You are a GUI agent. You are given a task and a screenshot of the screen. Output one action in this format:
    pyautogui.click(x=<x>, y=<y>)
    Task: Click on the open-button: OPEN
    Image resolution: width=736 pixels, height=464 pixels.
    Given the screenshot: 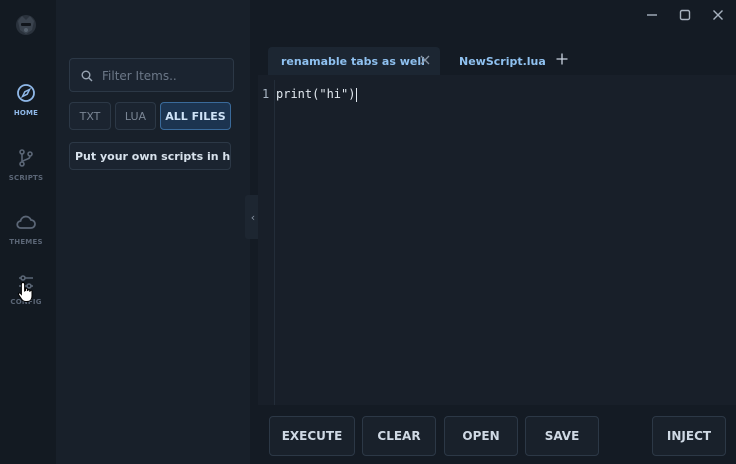 What is the action you would take?
    pyautogui.click(x=481, y=436)
    